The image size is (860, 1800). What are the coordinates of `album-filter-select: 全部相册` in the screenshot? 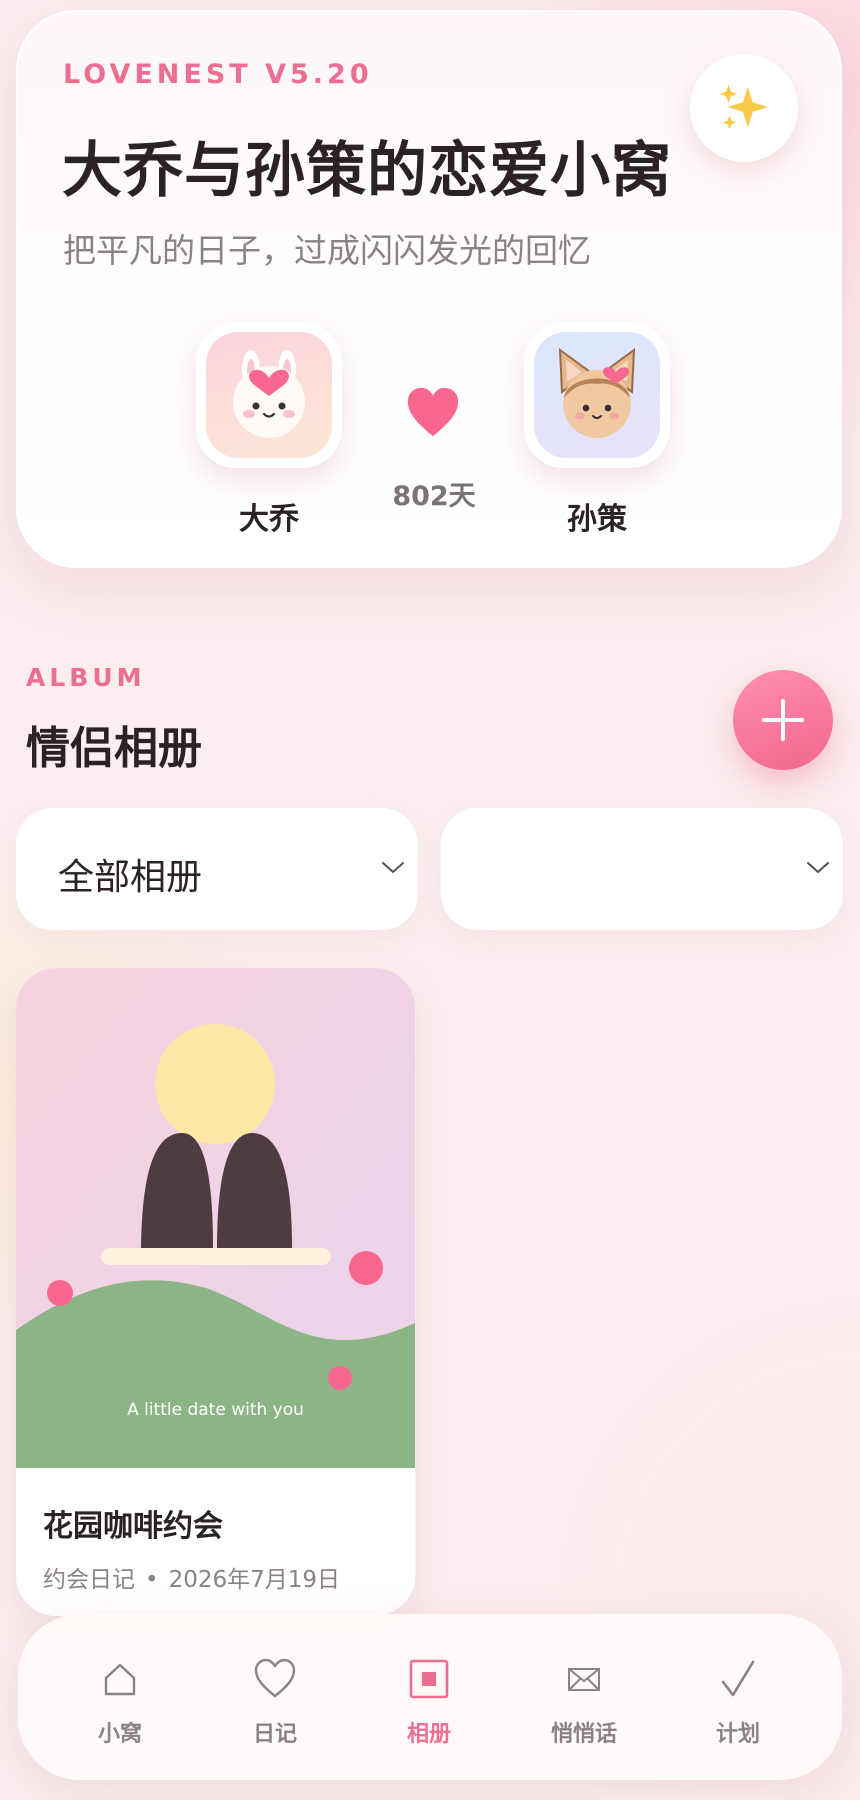 It's located at (217, 869).